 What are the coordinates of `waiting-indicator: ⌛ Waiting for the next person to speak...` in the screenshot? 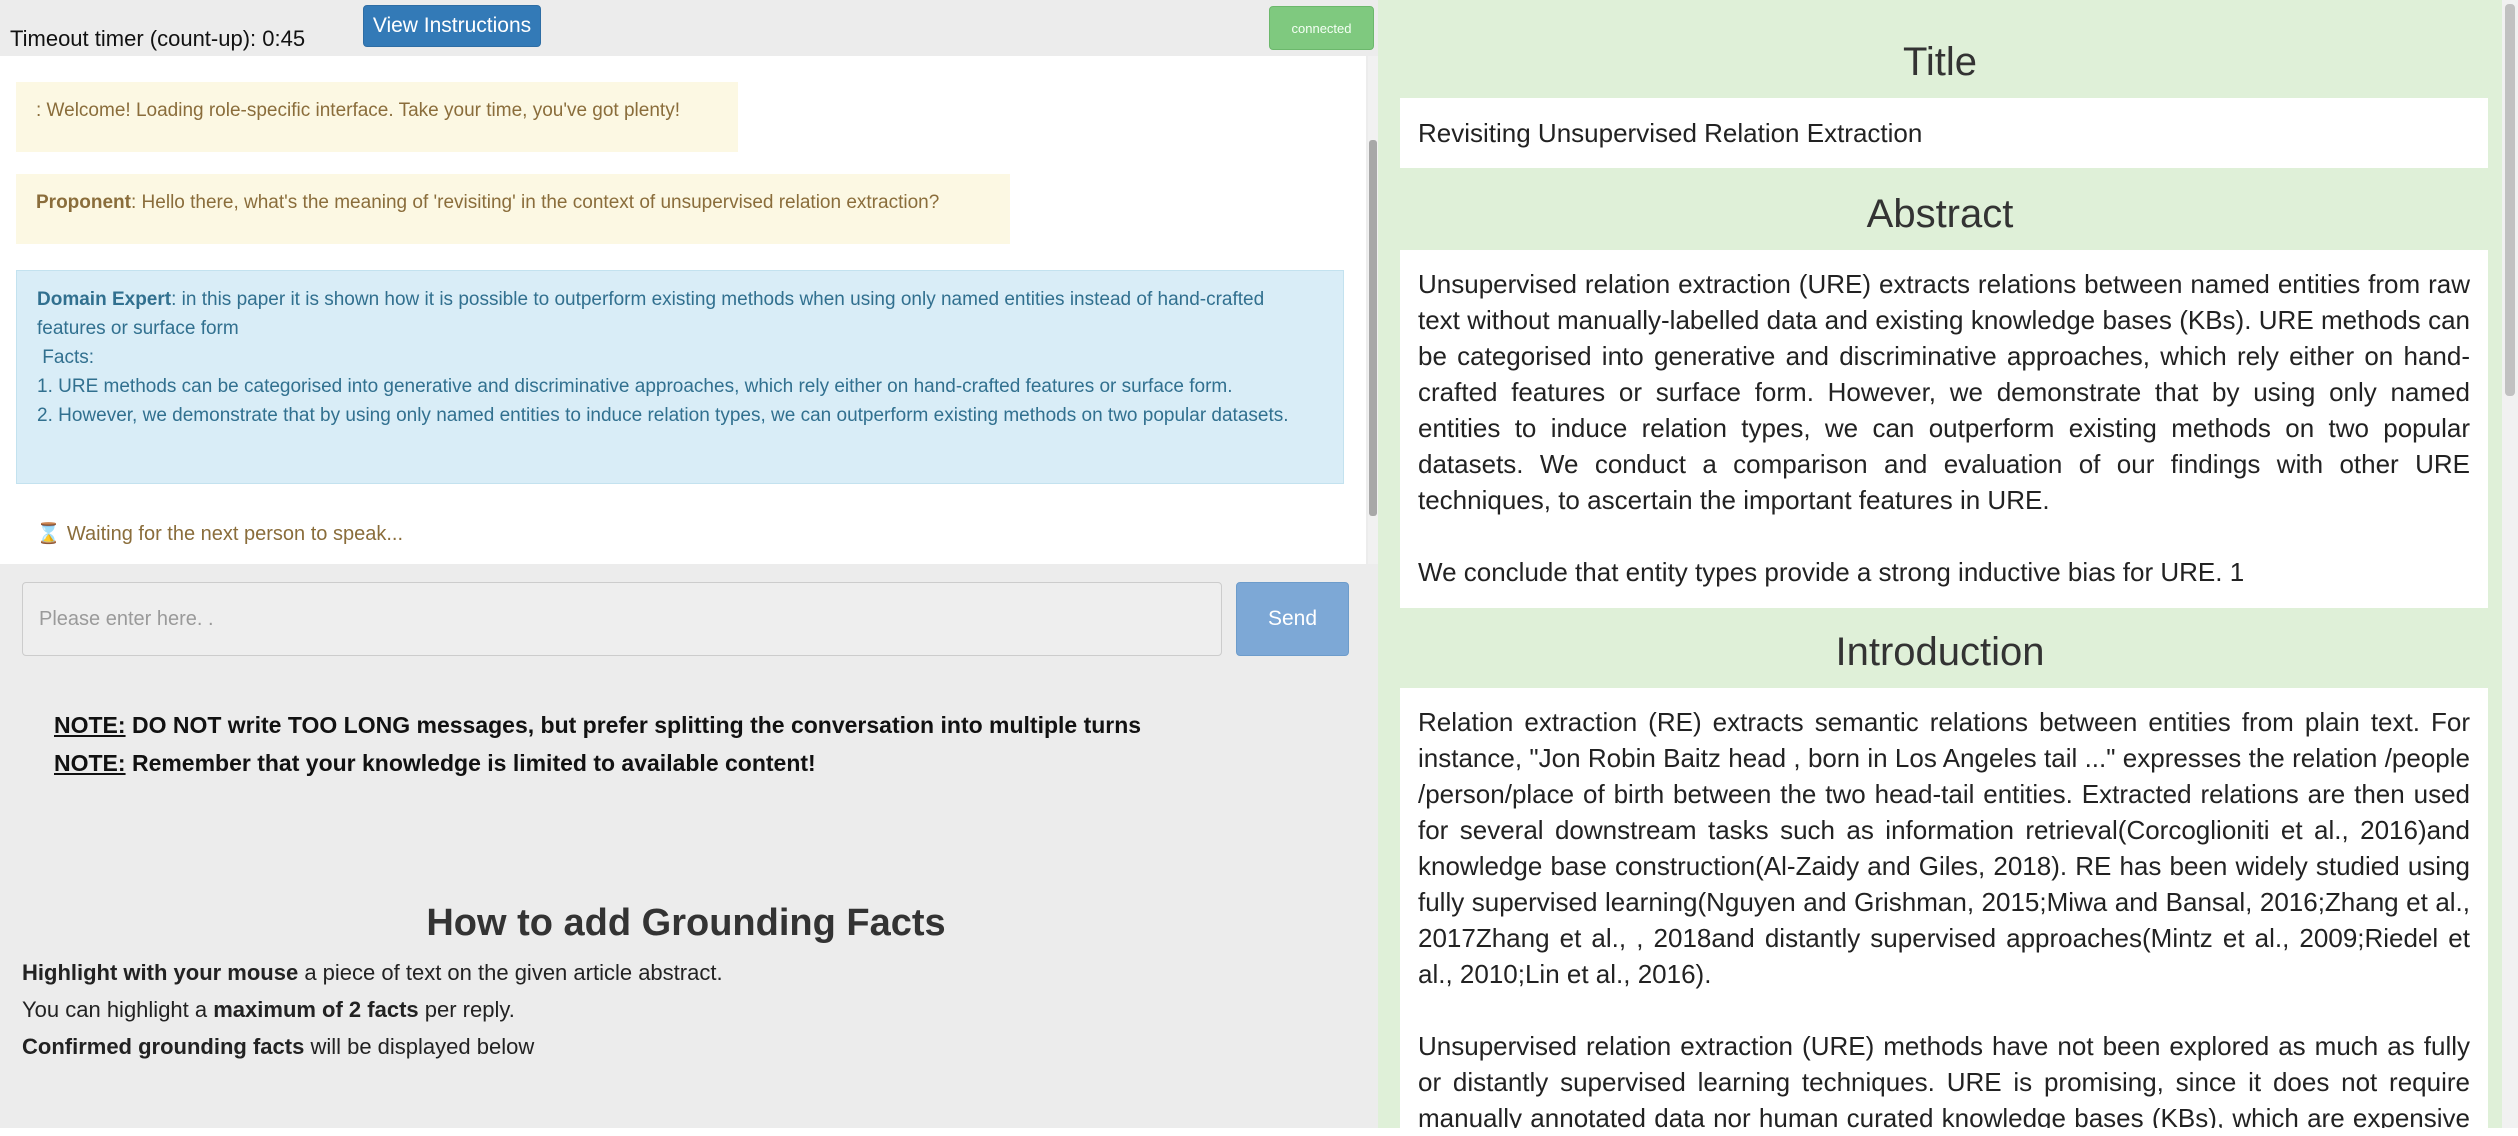 It's located at (219, 533).